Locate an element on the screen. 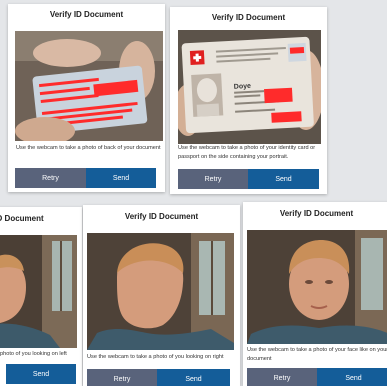  webcam-preview: Doye is located at coordinates (249, 87).